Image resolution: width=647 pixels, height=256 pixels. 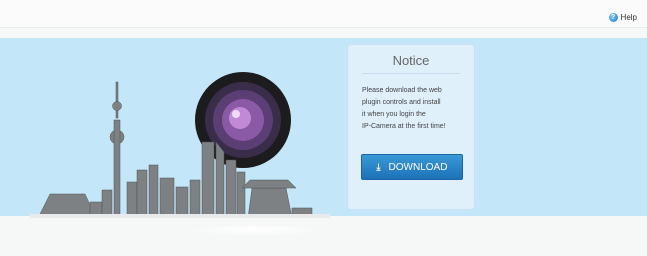 I want to click on help-label: Help, so click(x=628, y=17).